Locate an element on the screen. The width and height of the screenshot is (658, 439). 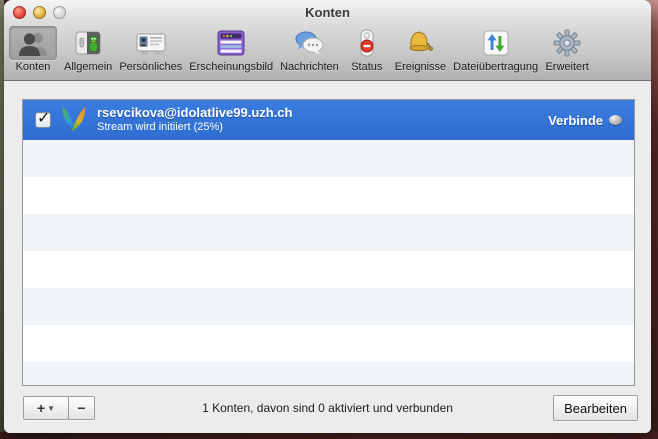
toolbar-label: Persönliches is located at coordinates (151, 67).